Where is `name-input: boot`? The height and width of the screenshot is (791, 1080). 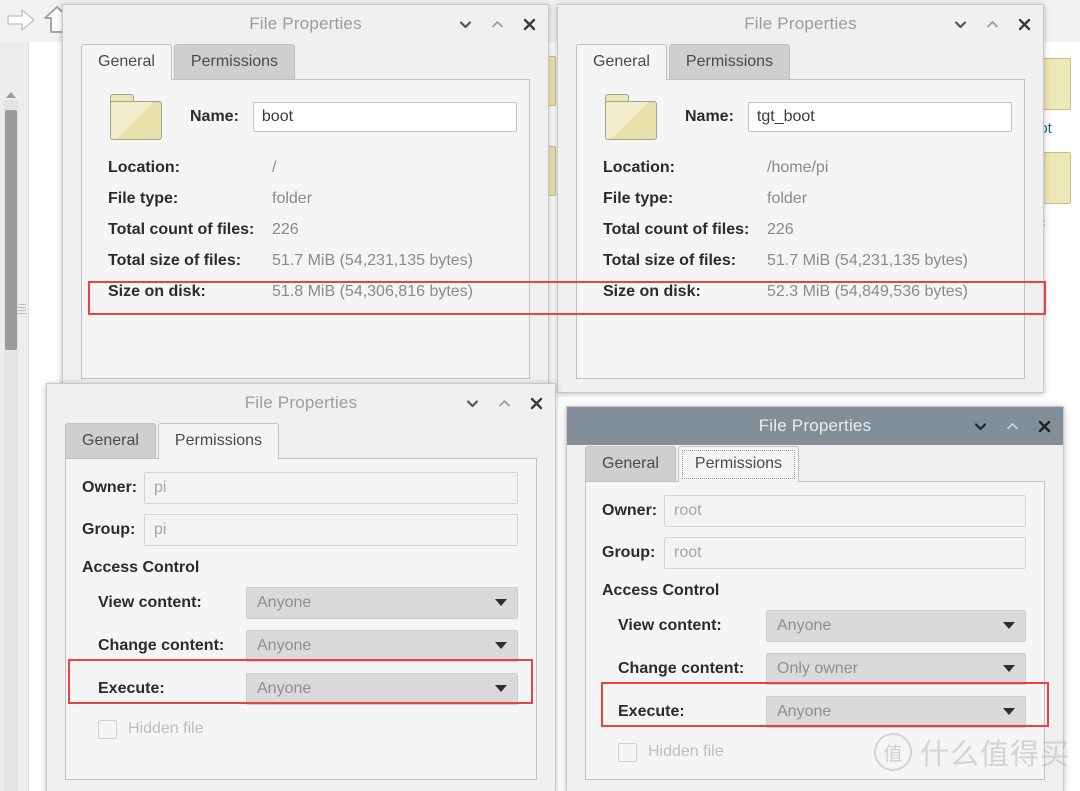
name-input: boot is located at coordinates (384, 117).